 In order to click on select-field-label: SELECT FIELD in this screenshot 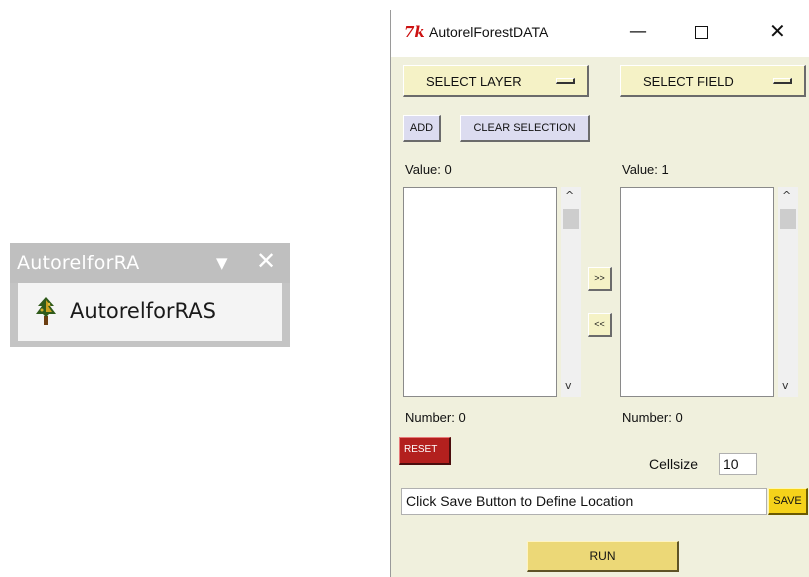, I will do `click(688, 81)`.